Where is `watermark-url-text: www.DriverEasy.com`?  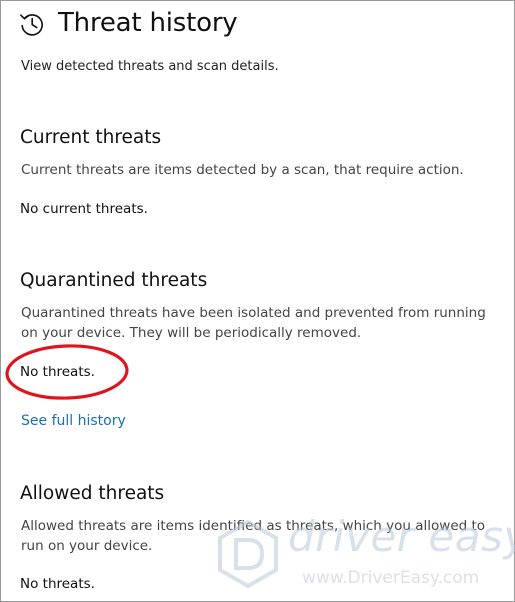 watermark-url-text: www.DriverEasy.com is located at coordinates (391, 578).